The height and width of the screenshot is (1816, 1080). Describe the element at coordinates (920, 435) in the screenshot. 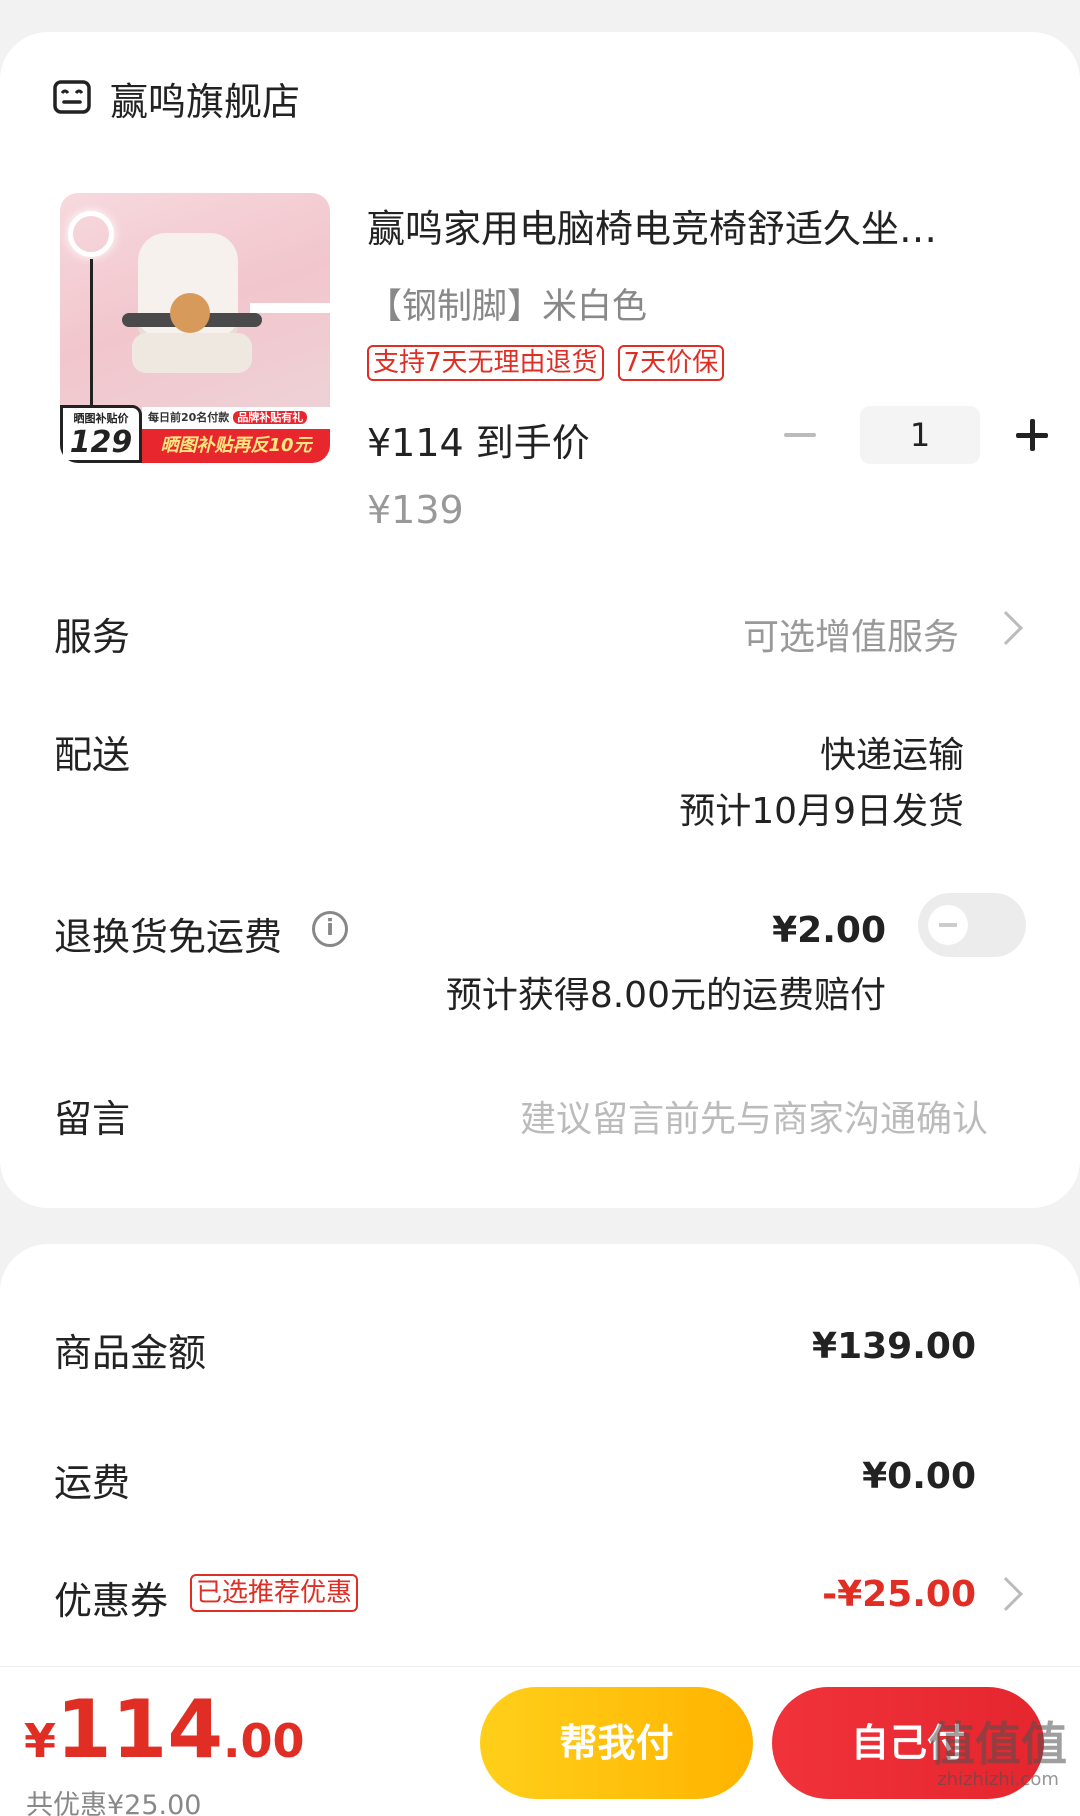

I see `quantity-input: 1` at that location.